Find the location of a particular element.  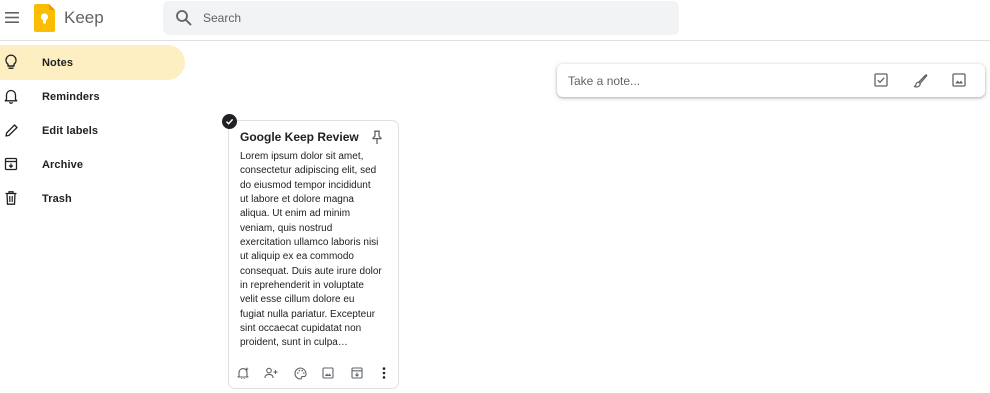

palette-icon is located at coordinates (300, 373).